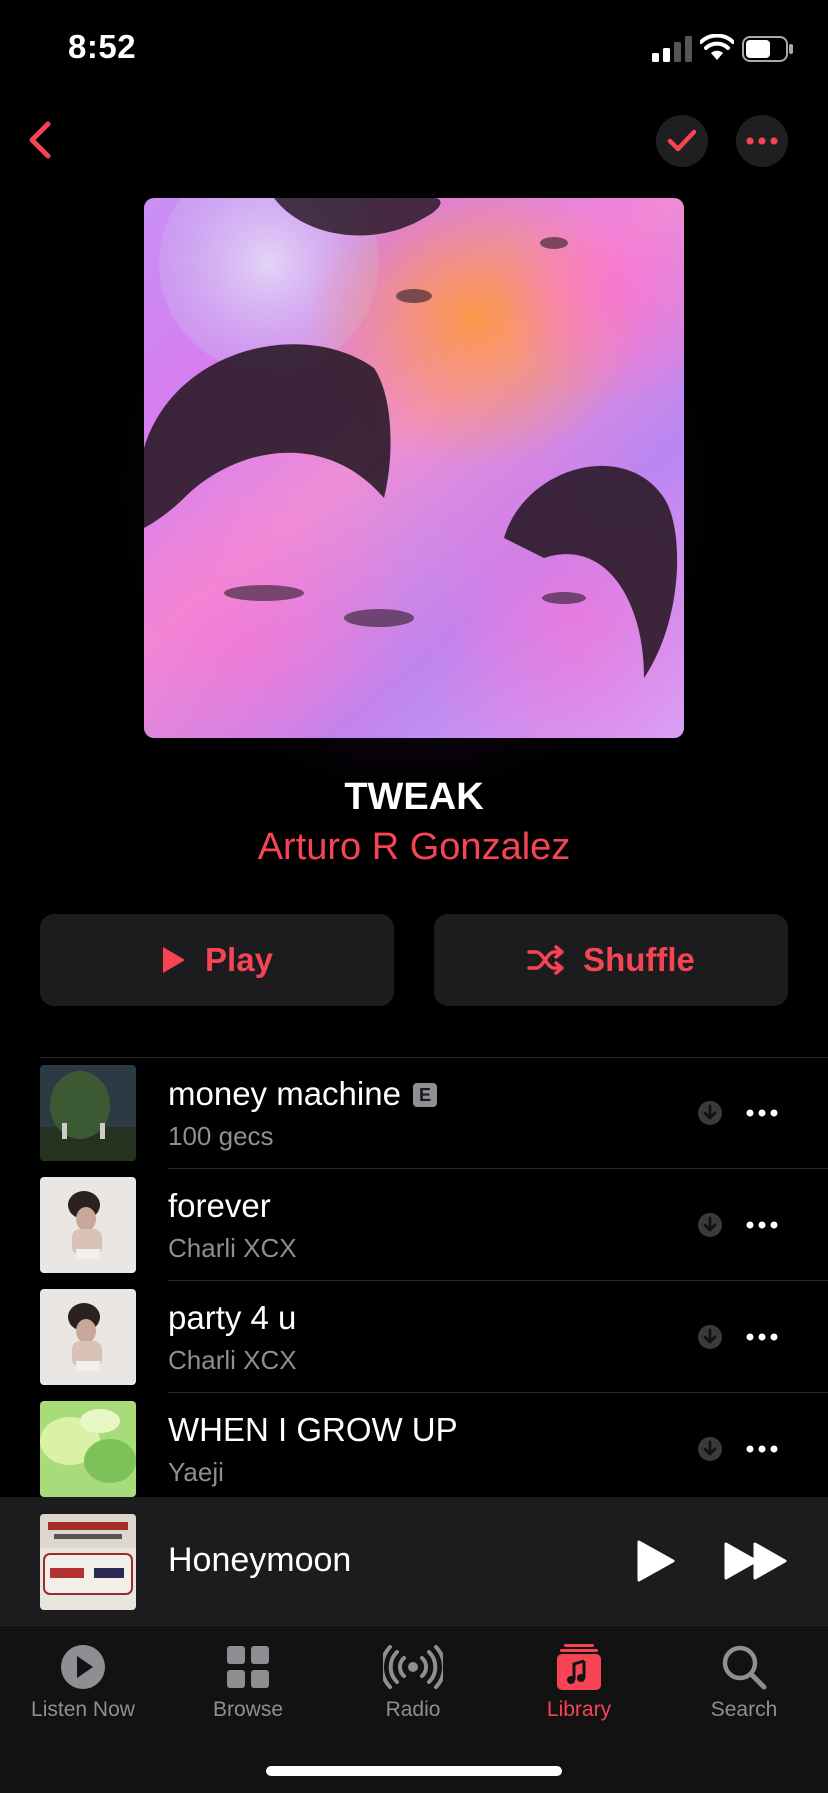  I want to click on fast-forward-icon, so click(756, 1561).